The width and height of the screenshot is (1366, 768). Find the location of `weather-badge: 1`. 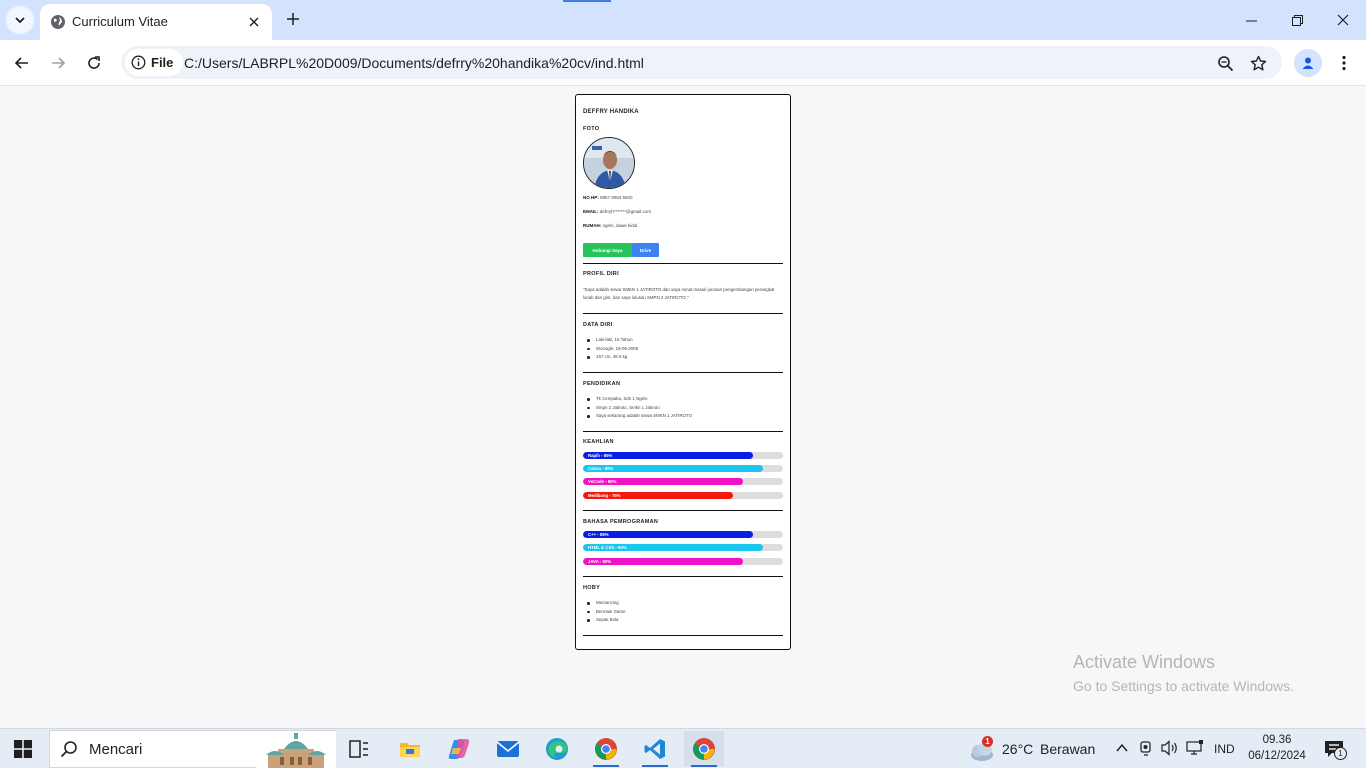

weather-badge: 1 is located at coordinates (987, 741).